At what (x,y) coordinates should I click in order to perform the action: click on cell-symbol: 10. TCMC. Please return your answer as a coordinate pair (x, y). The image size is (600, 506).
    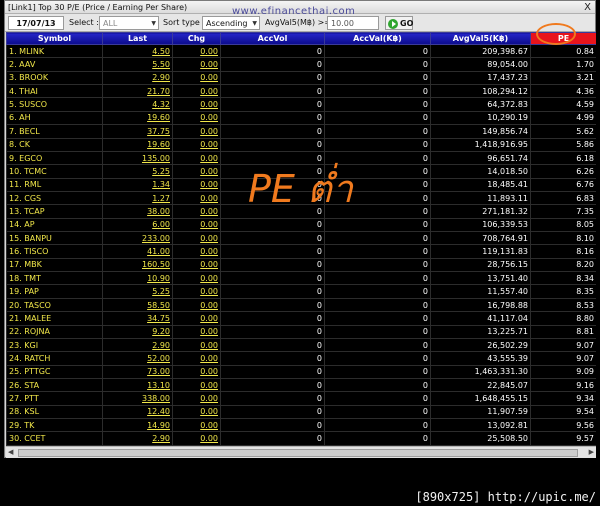
    Looking at the image, I should click on (54, 171).